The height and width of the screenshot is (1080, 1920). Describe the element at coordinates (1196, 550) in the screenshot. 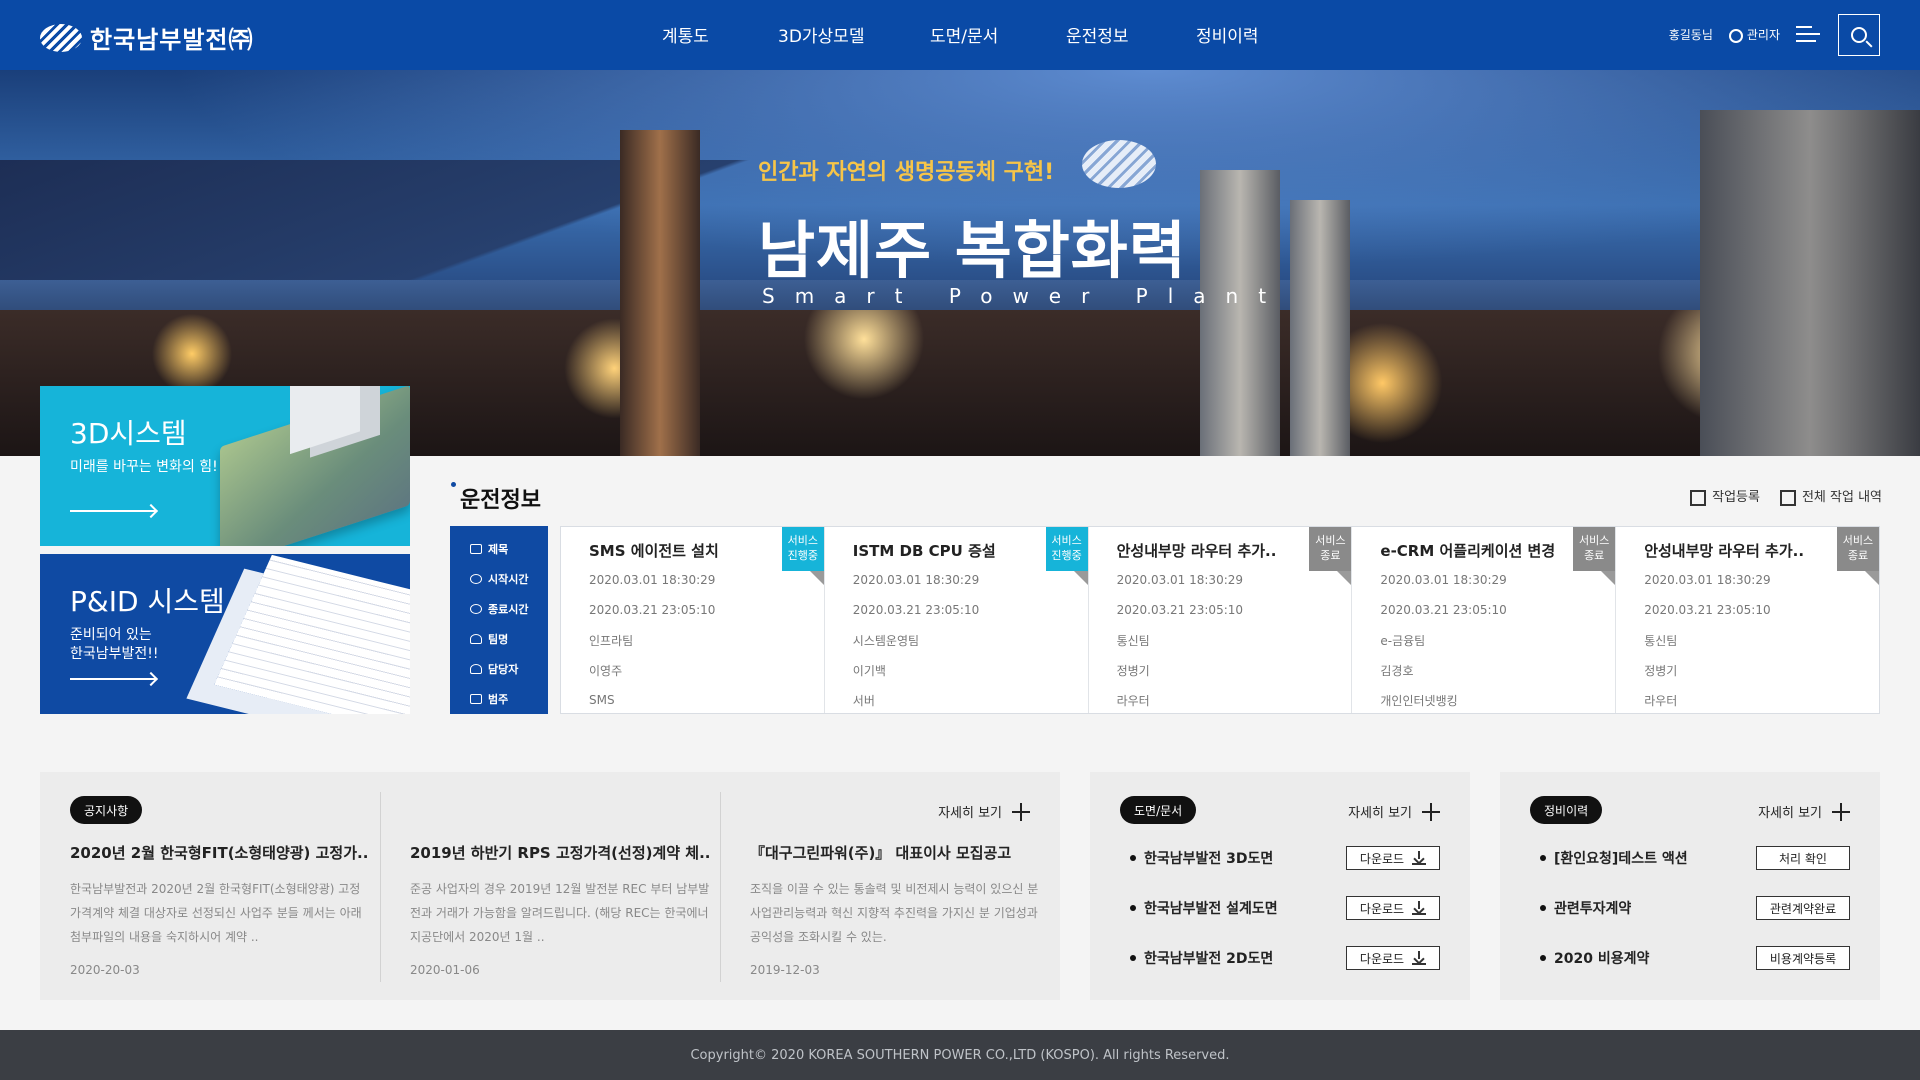

I see `operation-item-title: 안성내부망 라우터 추가..` at that location.